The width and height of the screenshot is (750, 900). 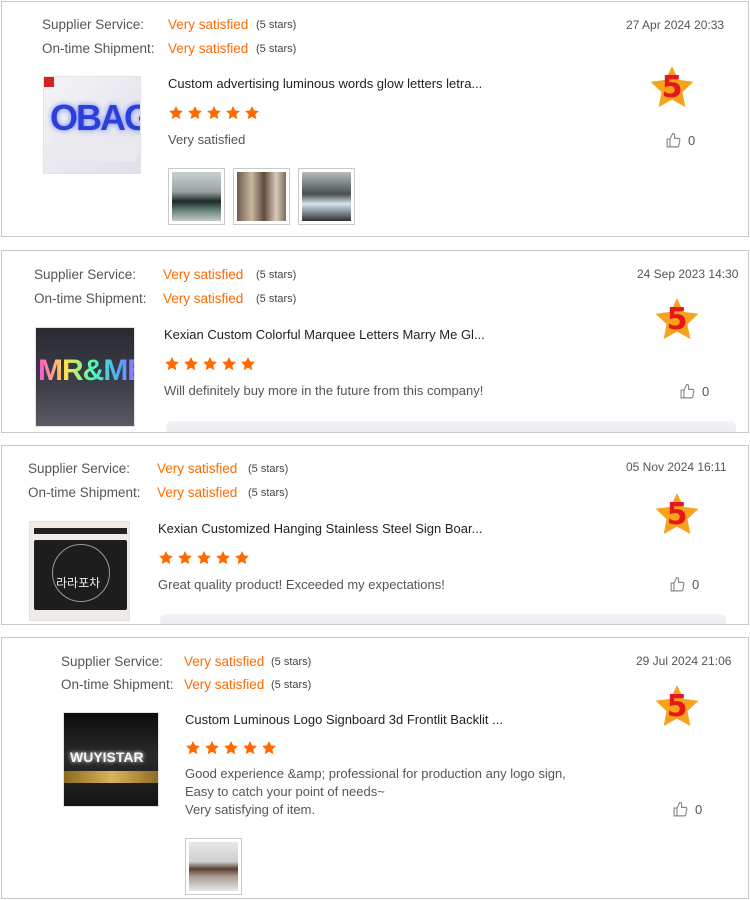 I want to click on product-thumbnail: WUYISTAR, so click(x=111, y=759).